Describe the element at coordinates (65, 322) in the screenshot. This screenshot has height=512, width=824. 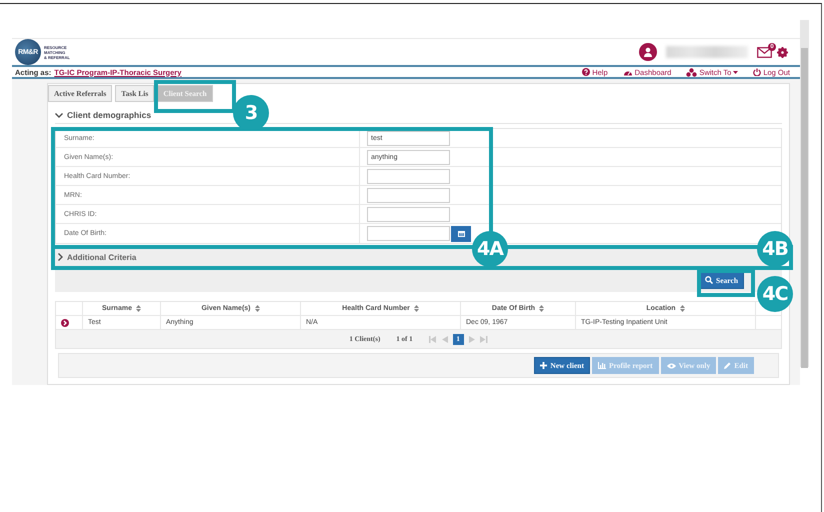
I see `expand-row-icon` at that location.